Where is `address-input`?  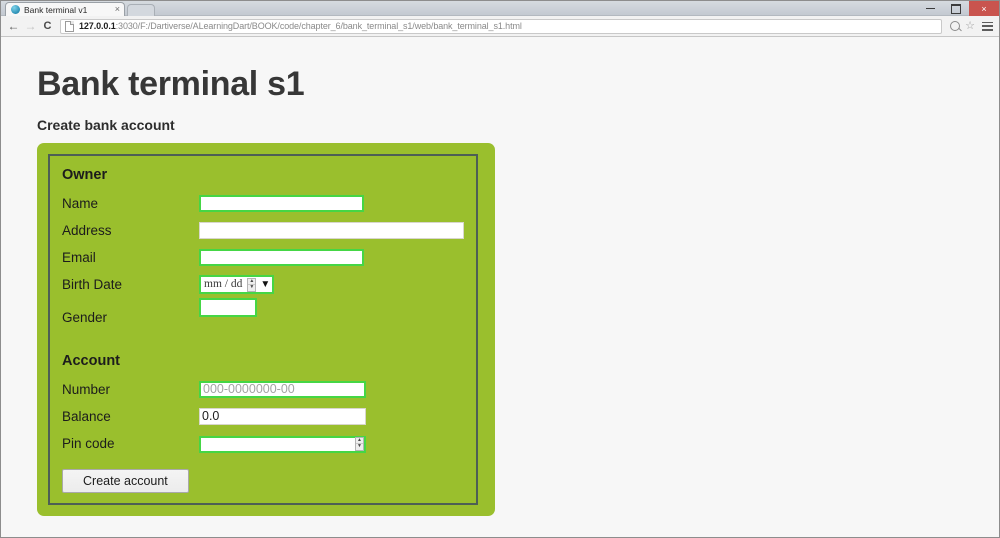
address-input is located at coordinates (331, 230).